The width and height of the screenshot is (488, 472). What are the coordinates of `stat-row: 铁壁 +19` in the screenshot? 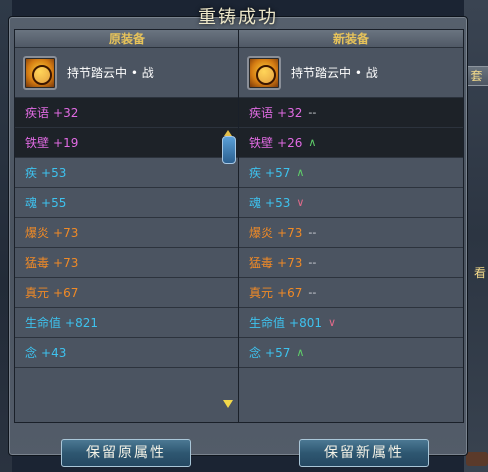 It's located at (127, 143).